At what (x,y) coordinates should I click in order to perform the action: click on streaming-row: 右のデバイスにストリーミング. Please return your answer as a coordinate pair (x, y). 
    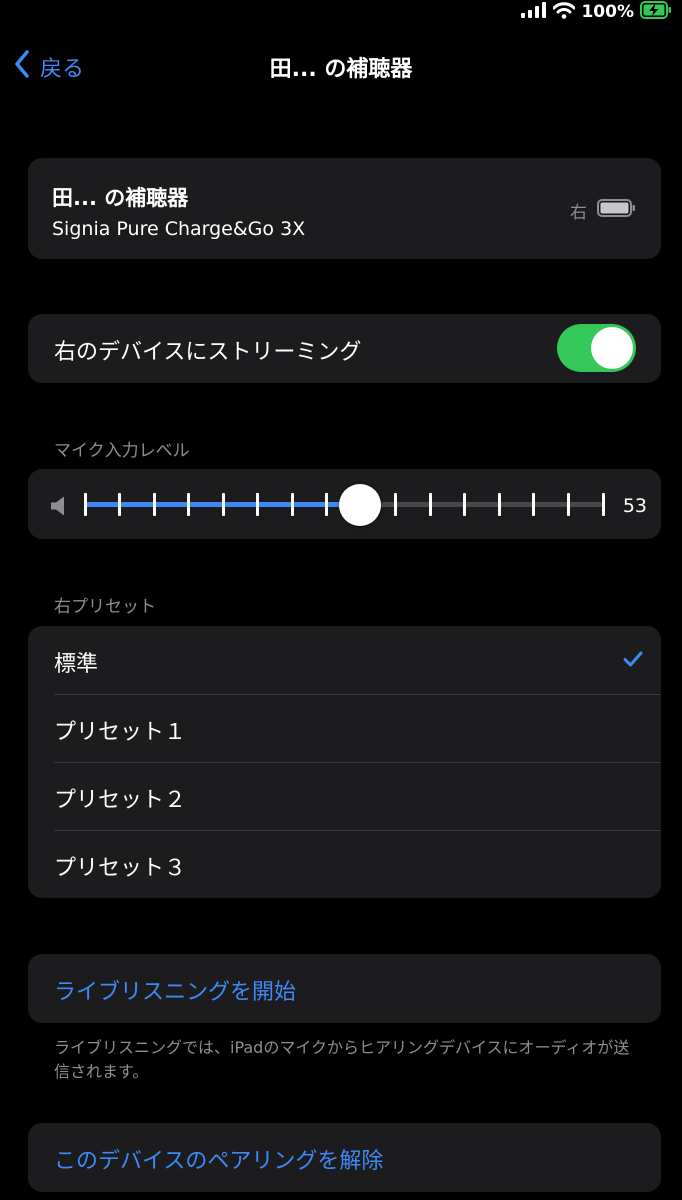
    Looking at the image, I should click on (344, 348).